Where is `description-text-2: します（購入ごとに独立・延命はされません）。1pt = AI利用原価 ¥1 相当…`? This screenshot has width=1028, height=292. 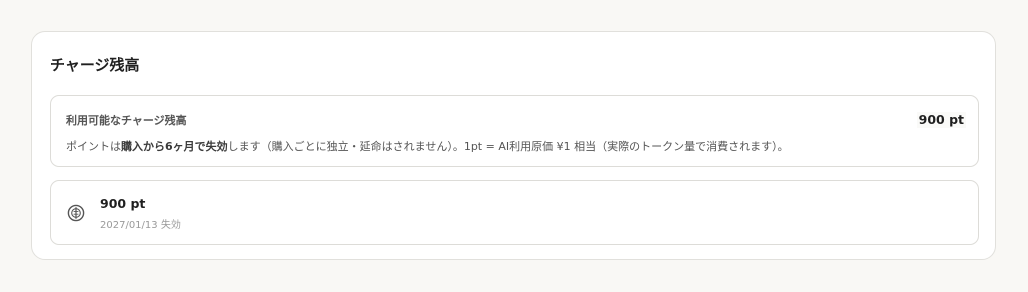
description-text-2: します（購入ごとに独立・延命はされません）。1pt = AI利用原価 ¥1 相当… is located at coordinates (508, 146).